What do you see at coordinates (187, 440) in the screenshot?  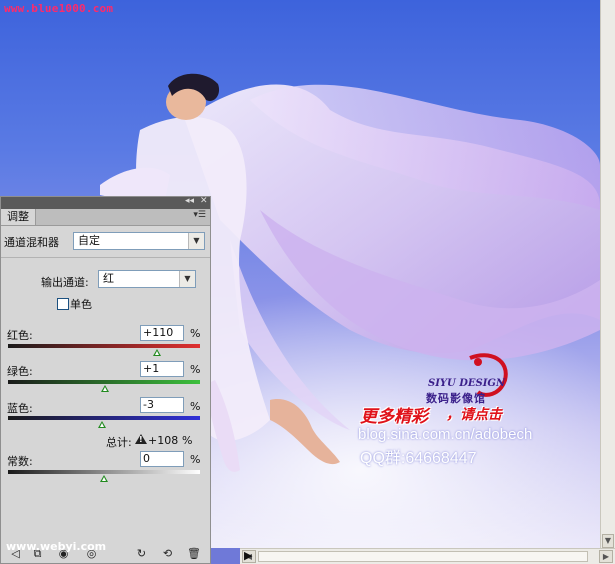 I see `total-unit: %` at bounding box center [187, 440].